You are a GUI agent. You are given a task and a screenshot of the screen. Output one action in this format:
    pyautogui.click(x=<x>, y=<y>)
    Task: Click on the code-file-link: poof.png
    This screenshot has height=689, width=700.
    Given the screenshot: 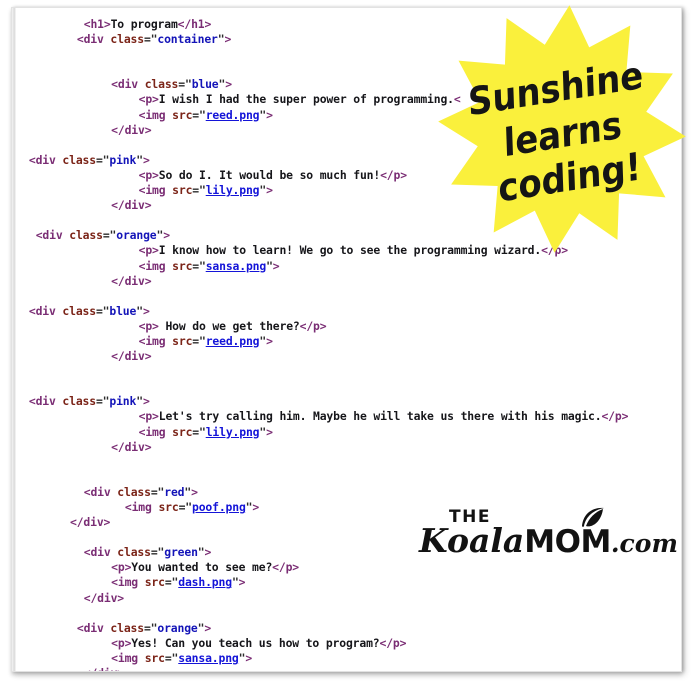 What is the action you would take?
    pyautogui.click(x=219, y=507)
    